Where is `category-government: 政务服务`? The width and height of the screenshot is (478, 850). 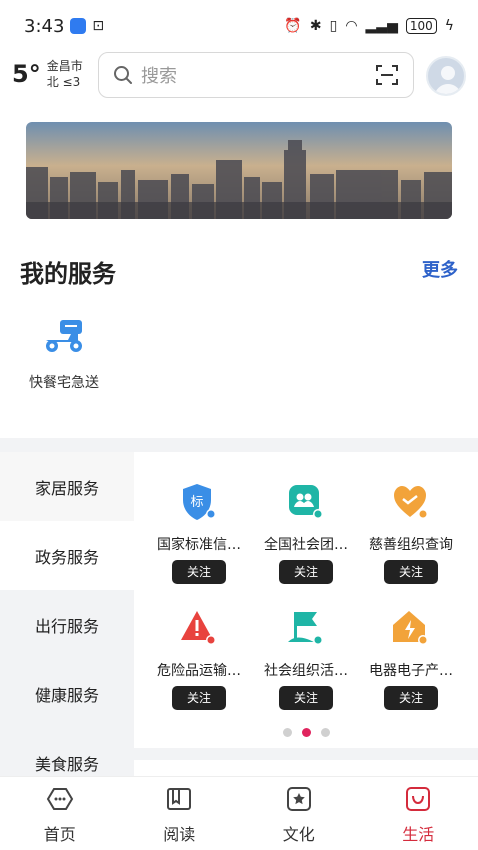
category-government: 政务服务 is located at coordinates (67, 555).